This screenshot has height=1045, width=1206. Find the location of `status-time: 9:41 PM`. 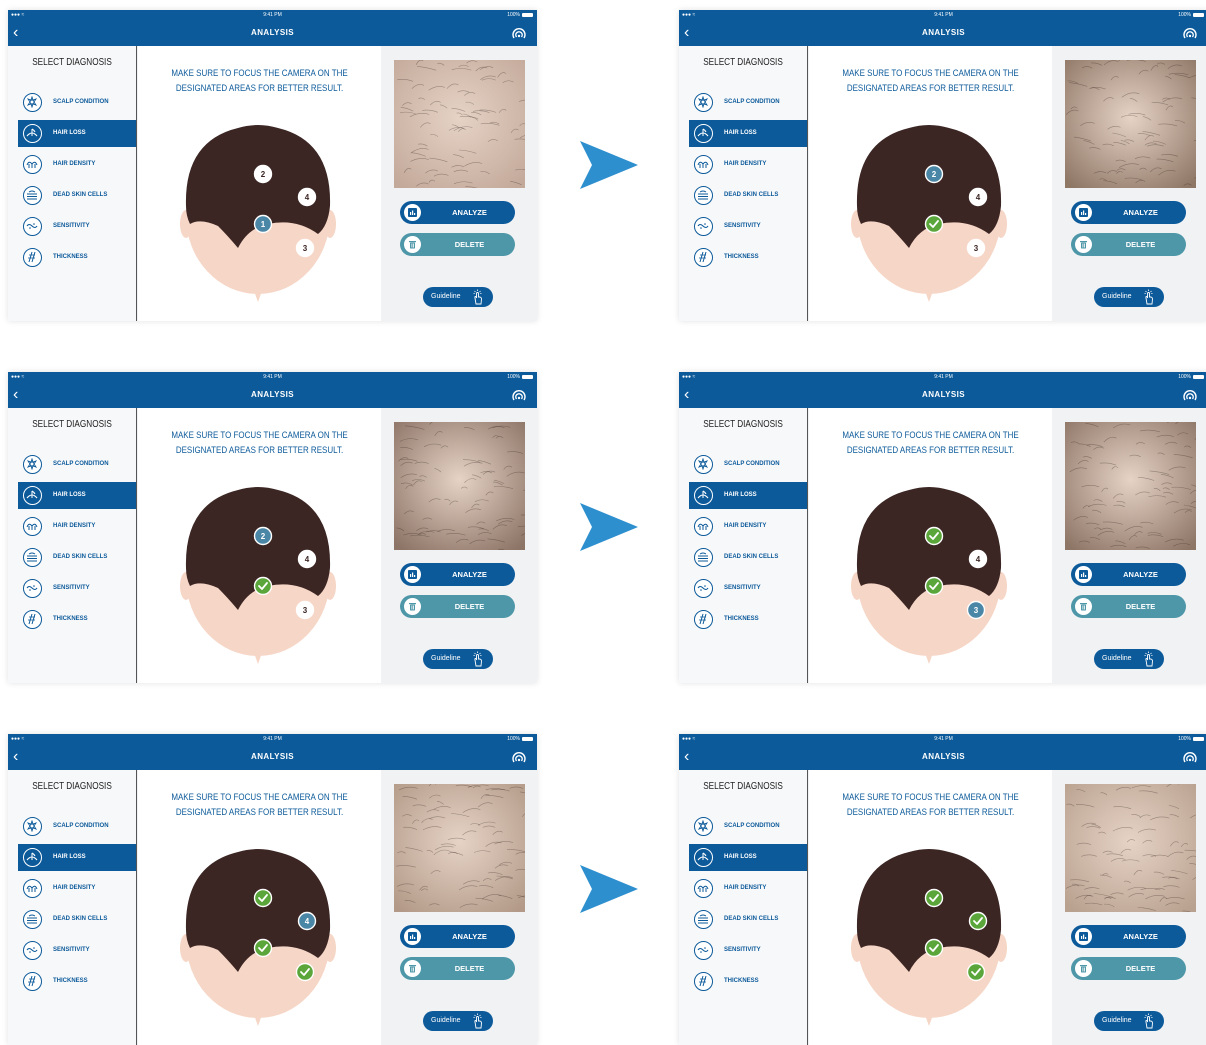

status-time: 9:41 PM is located at coordinates (943, 15).